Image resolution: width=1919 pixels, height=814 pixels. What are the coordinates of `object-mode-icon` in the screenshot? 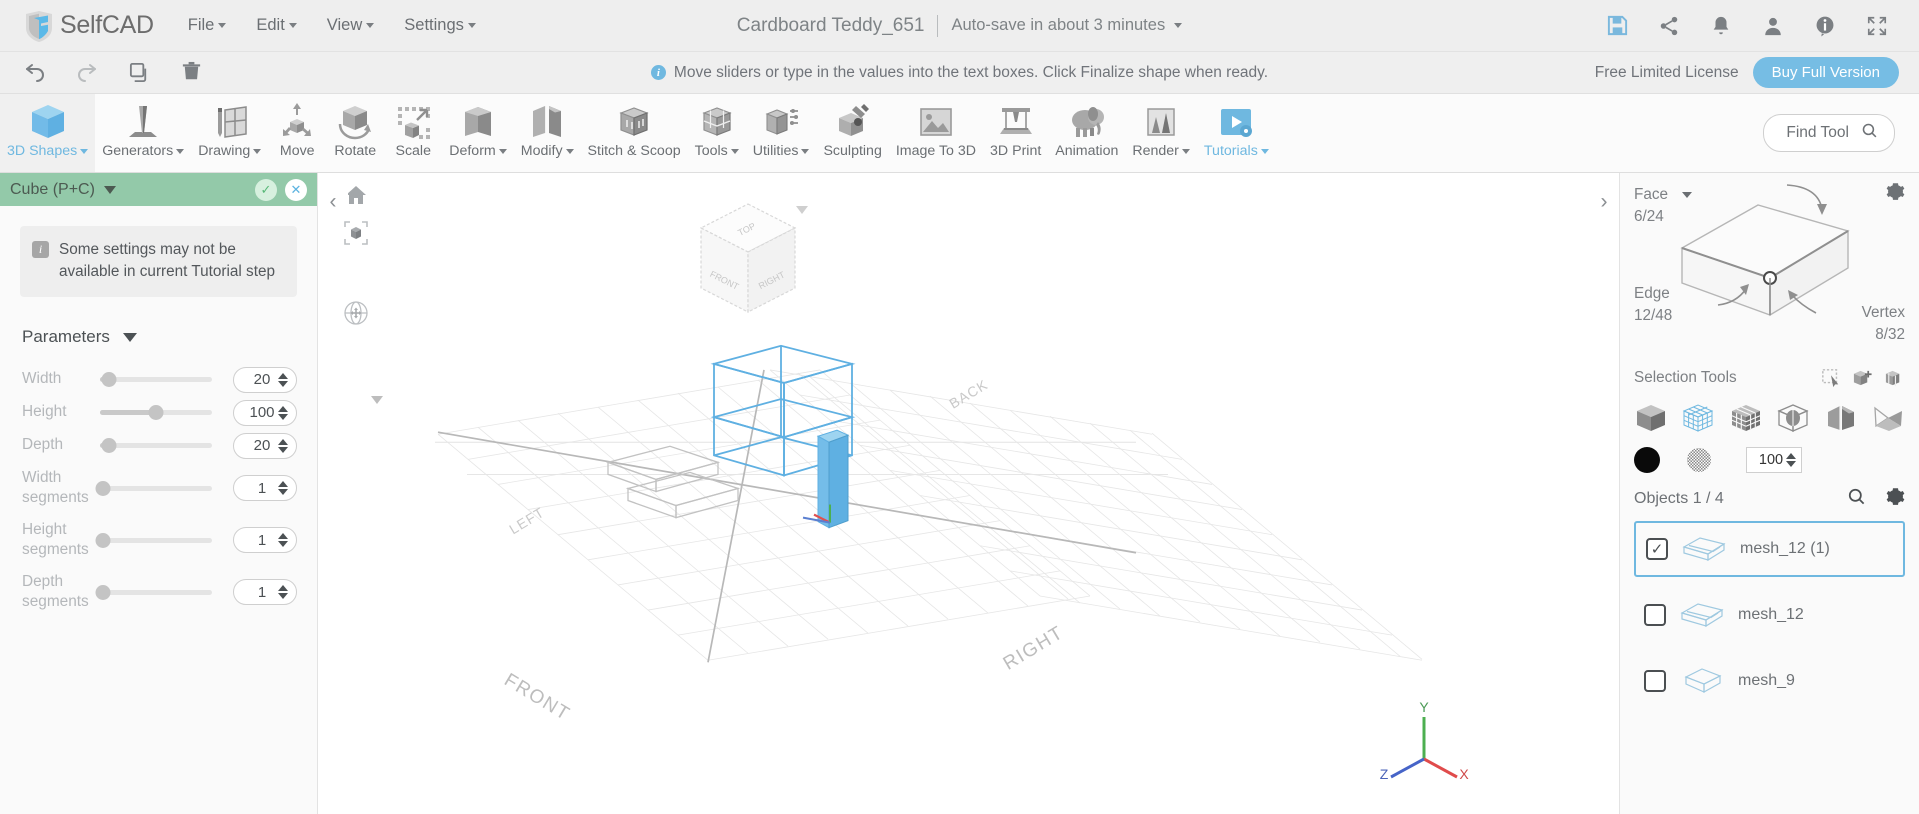 It's located at (1651, 418).